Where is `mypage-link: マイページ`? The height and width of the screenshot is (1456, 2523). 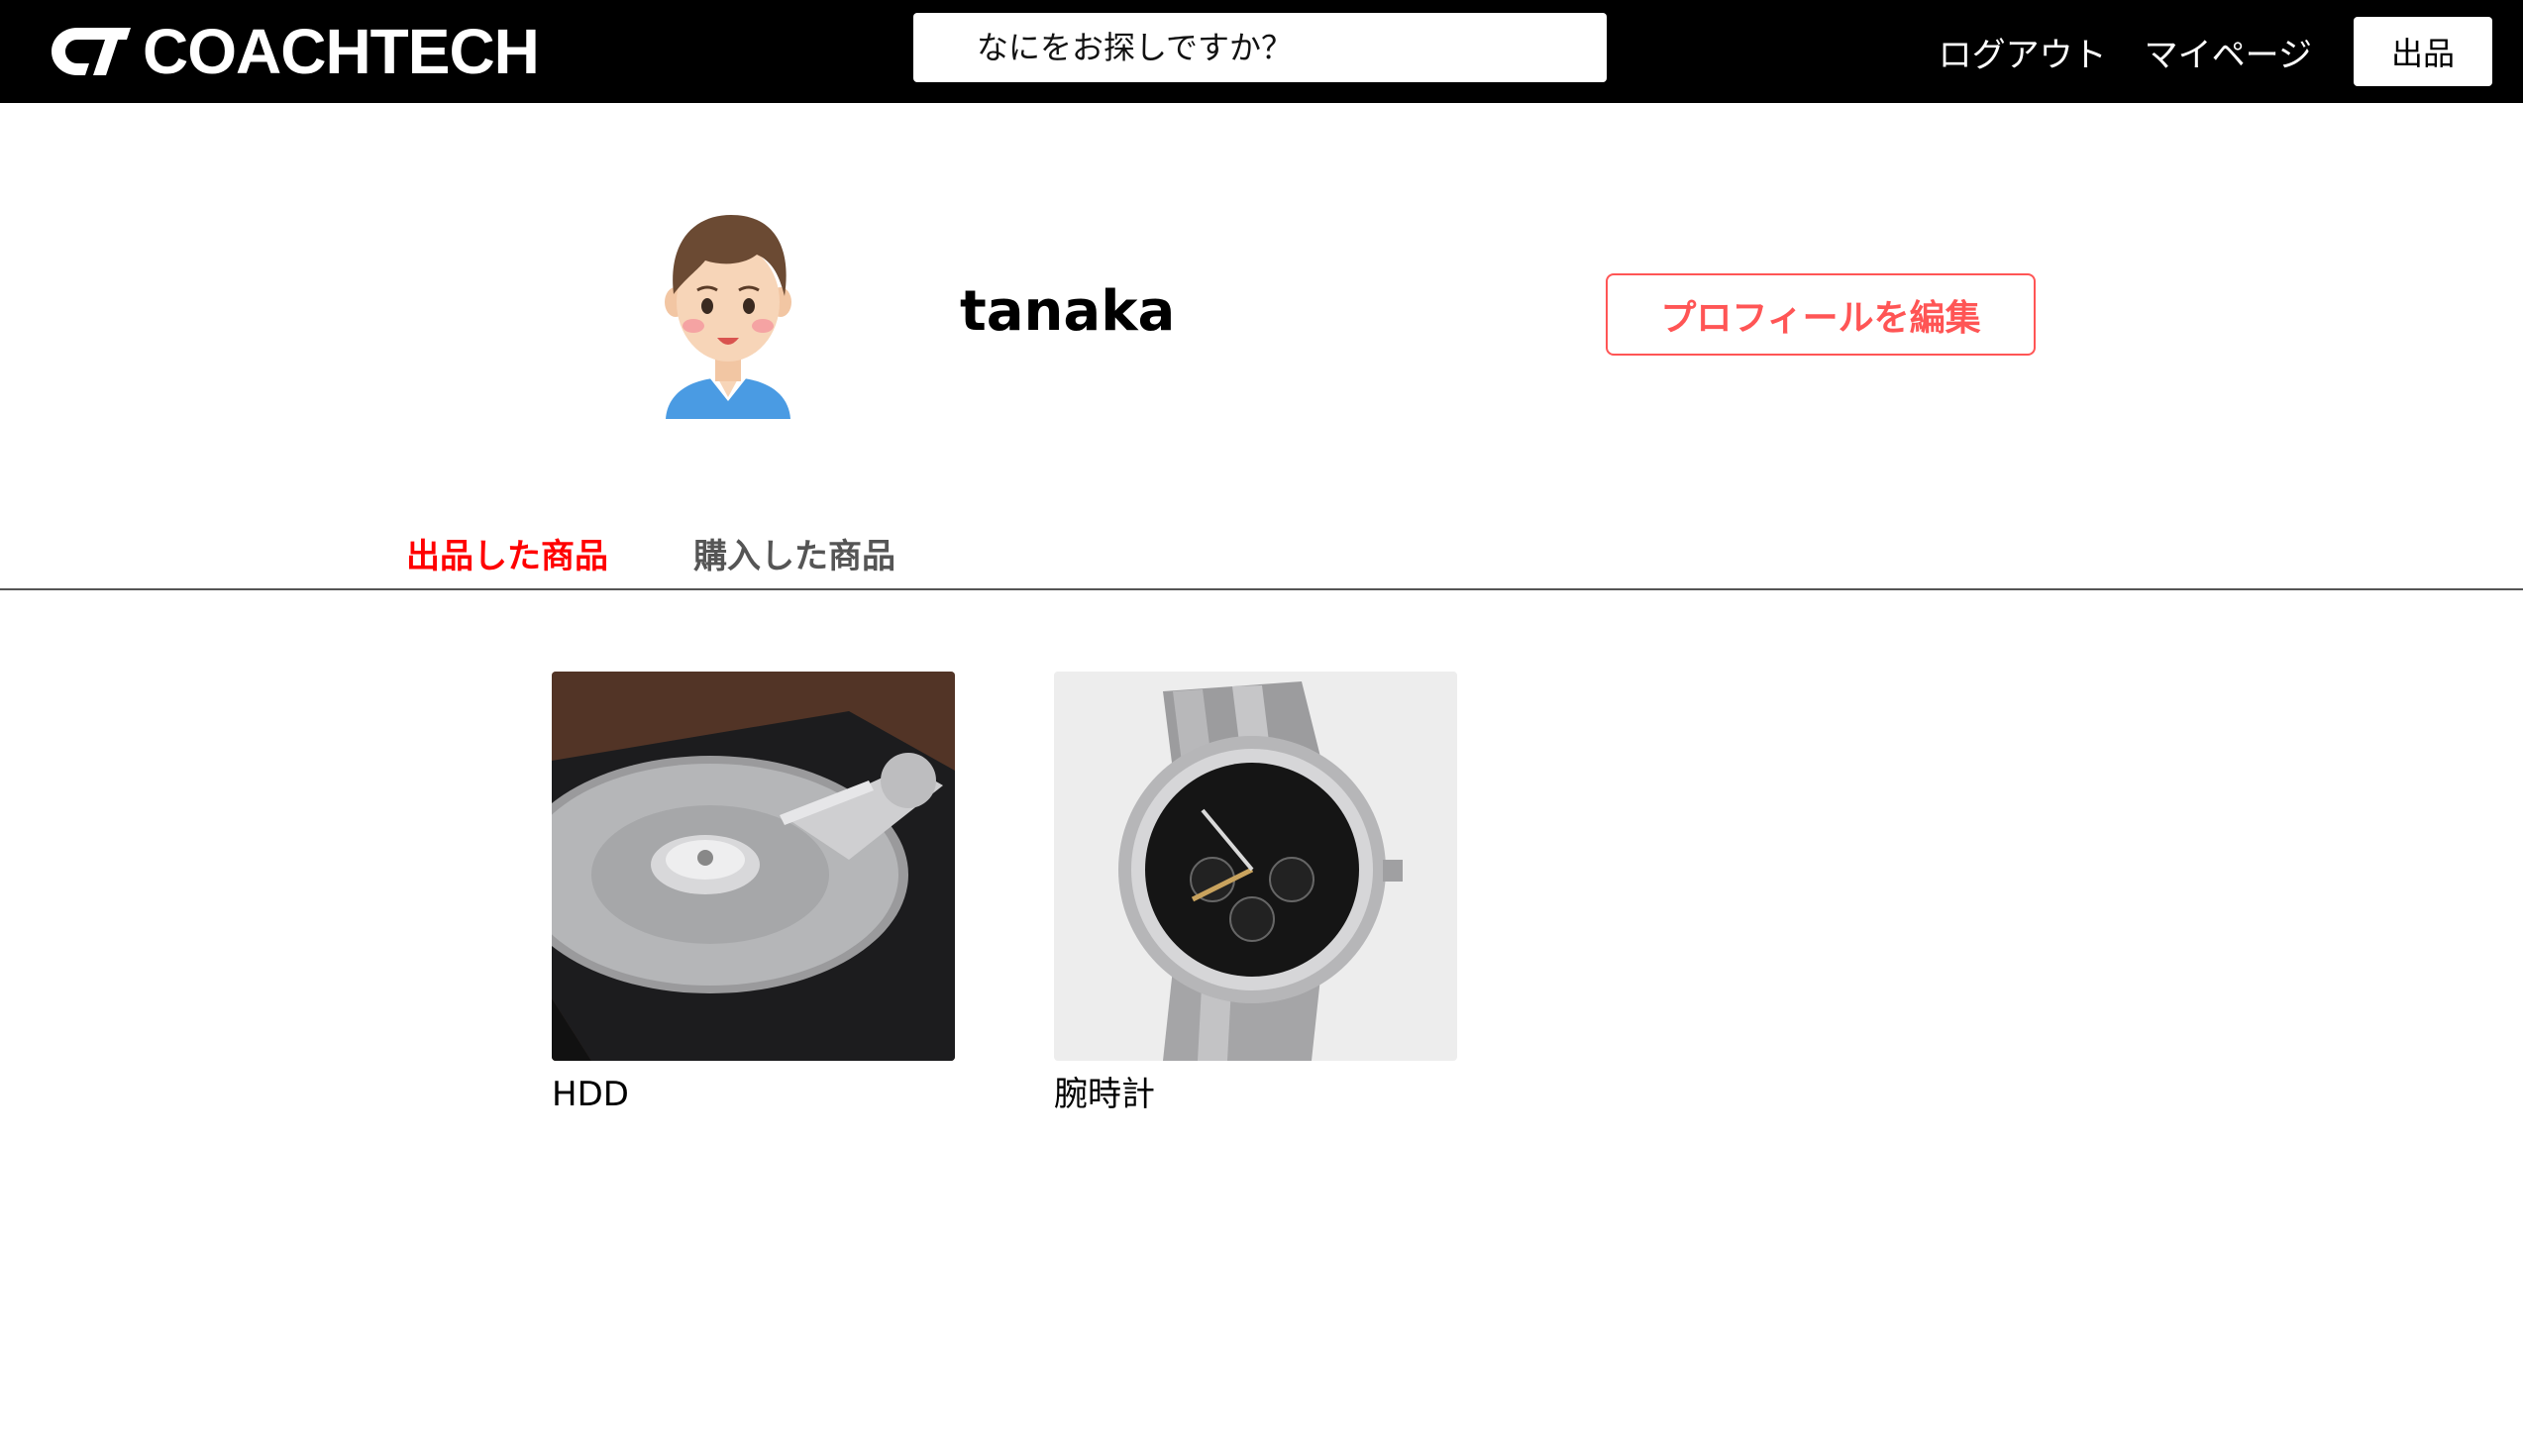 mypage-link: マイページ is located at coordinates (2229, 52).